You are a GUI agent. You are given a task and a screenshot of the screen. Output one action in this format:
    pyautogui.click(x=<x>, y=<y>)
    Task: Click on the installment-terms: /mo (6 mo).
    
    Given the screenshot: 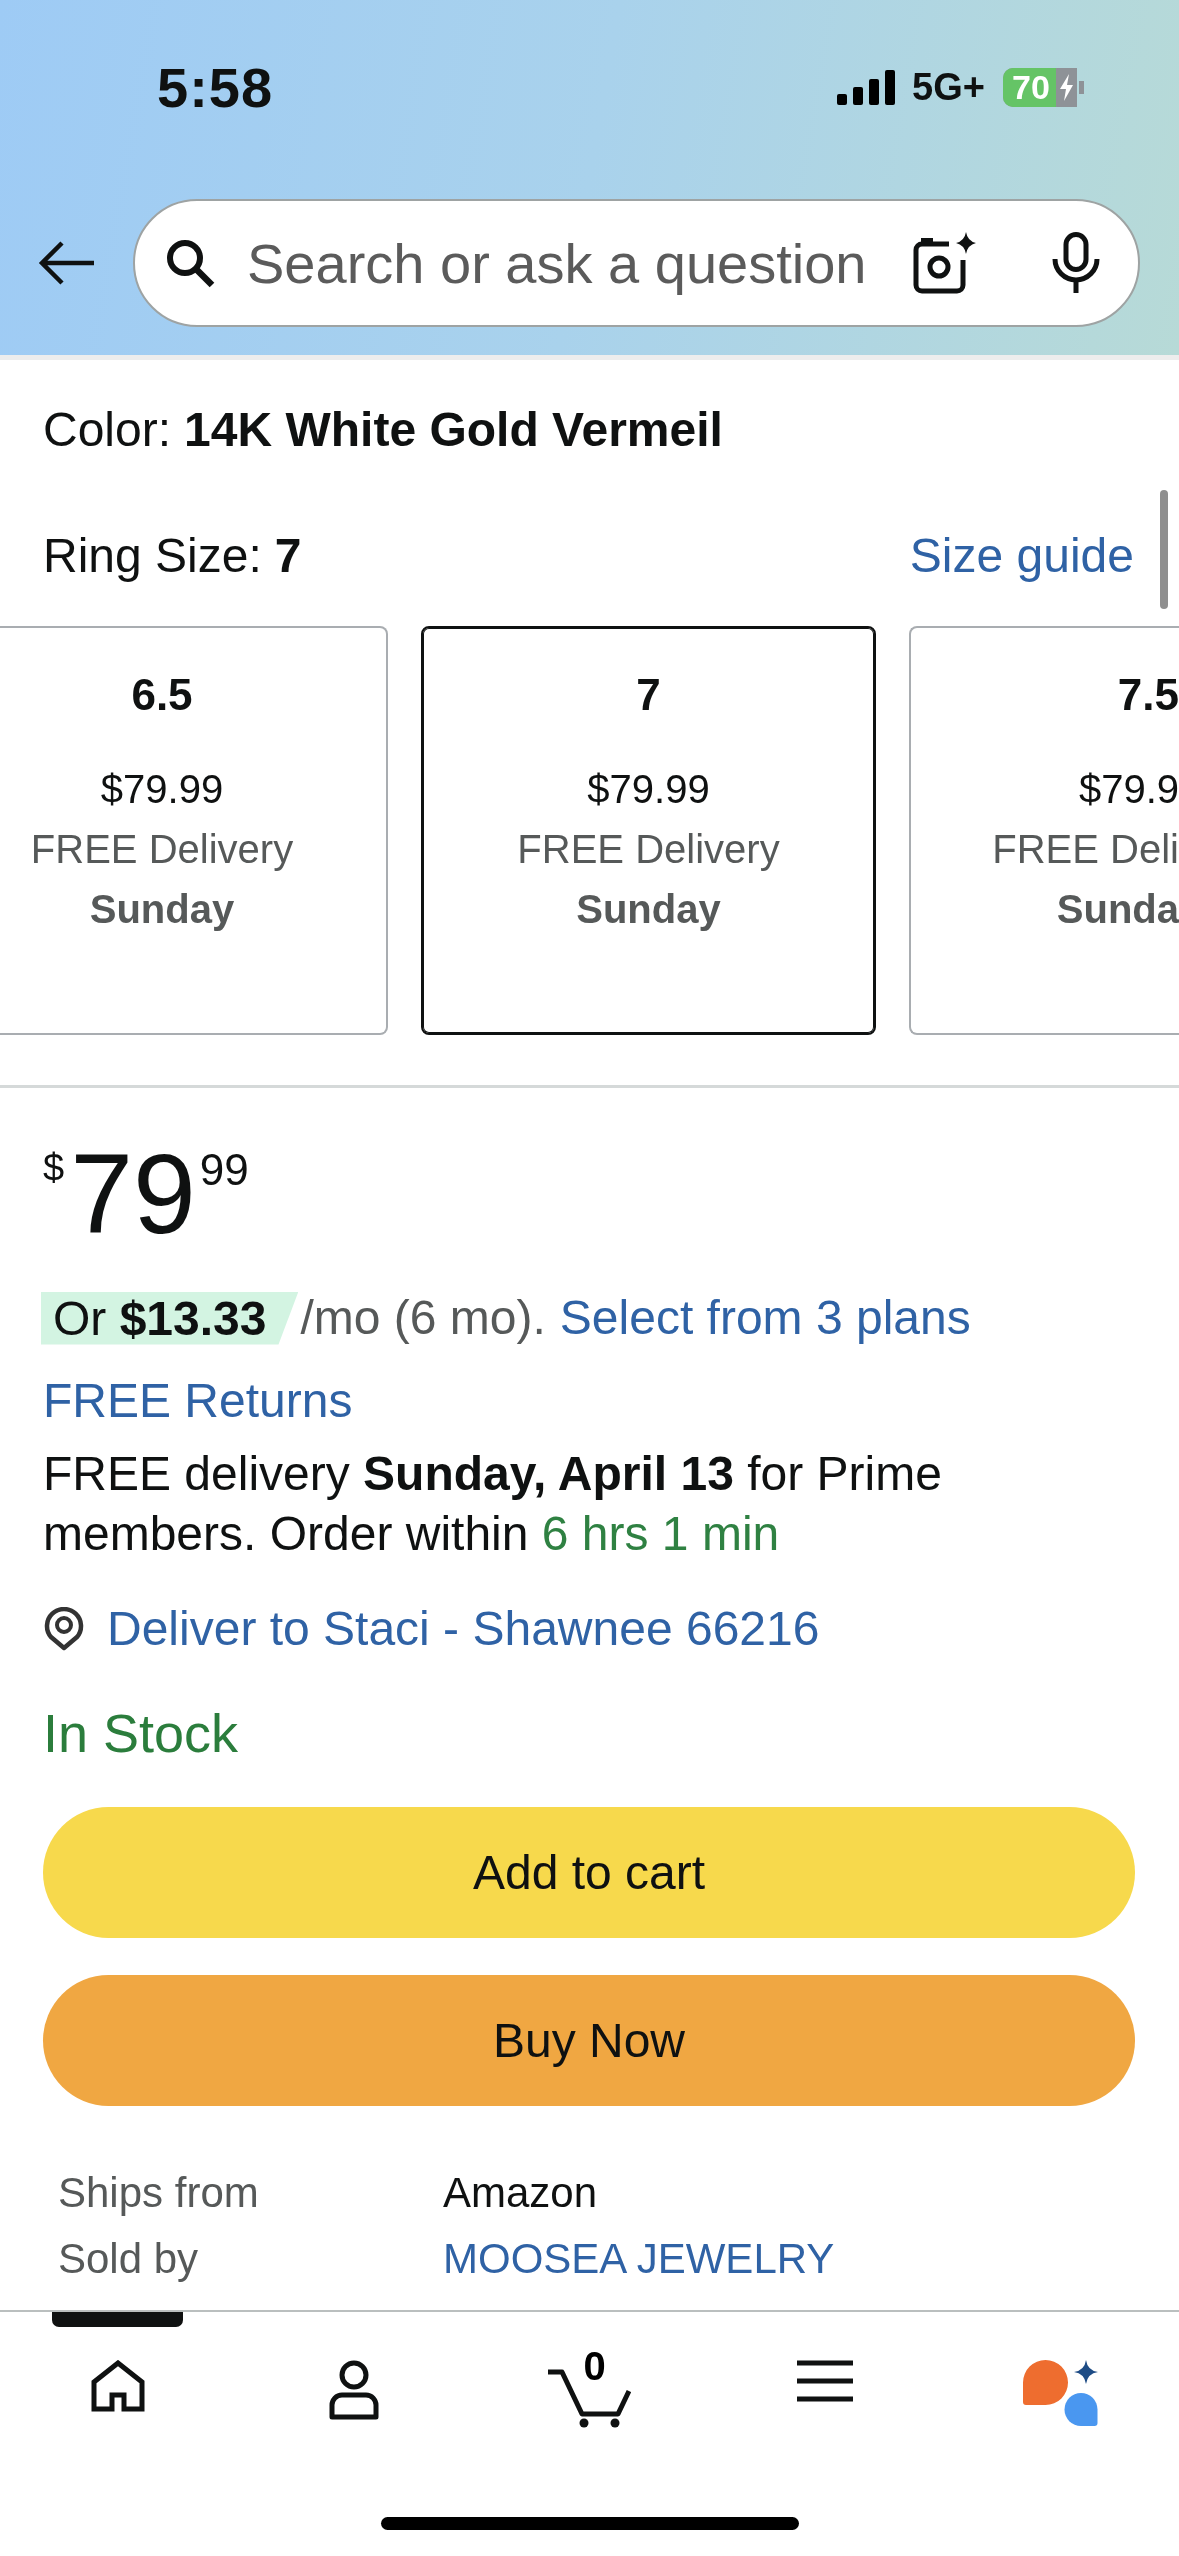 What is the action you would take?
    pyautogui.click(x=423, y=1318)
    